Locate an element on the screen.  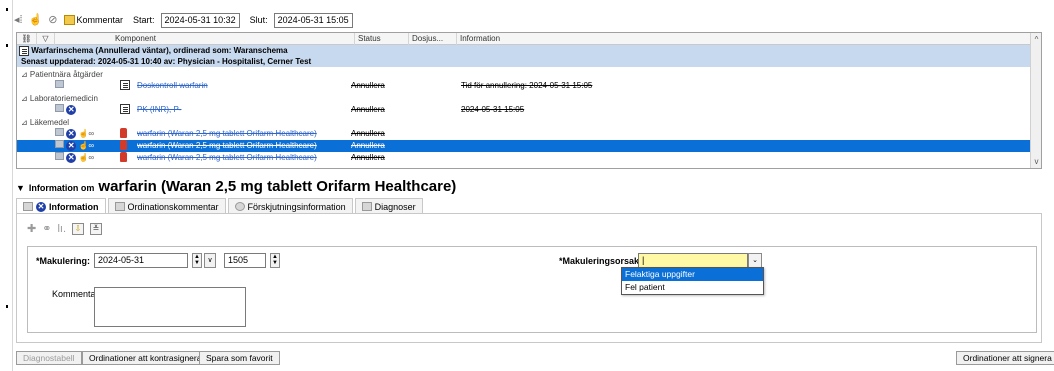
chart-icon: lı. is located at coordinates (61, 229).